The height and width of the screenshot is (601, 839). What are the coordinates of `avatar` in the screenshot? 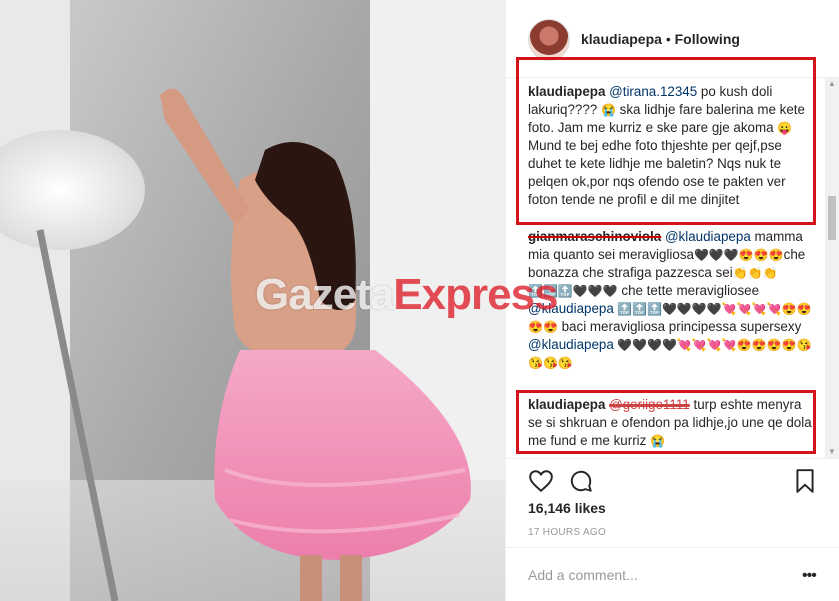 It's located at (549, 40).